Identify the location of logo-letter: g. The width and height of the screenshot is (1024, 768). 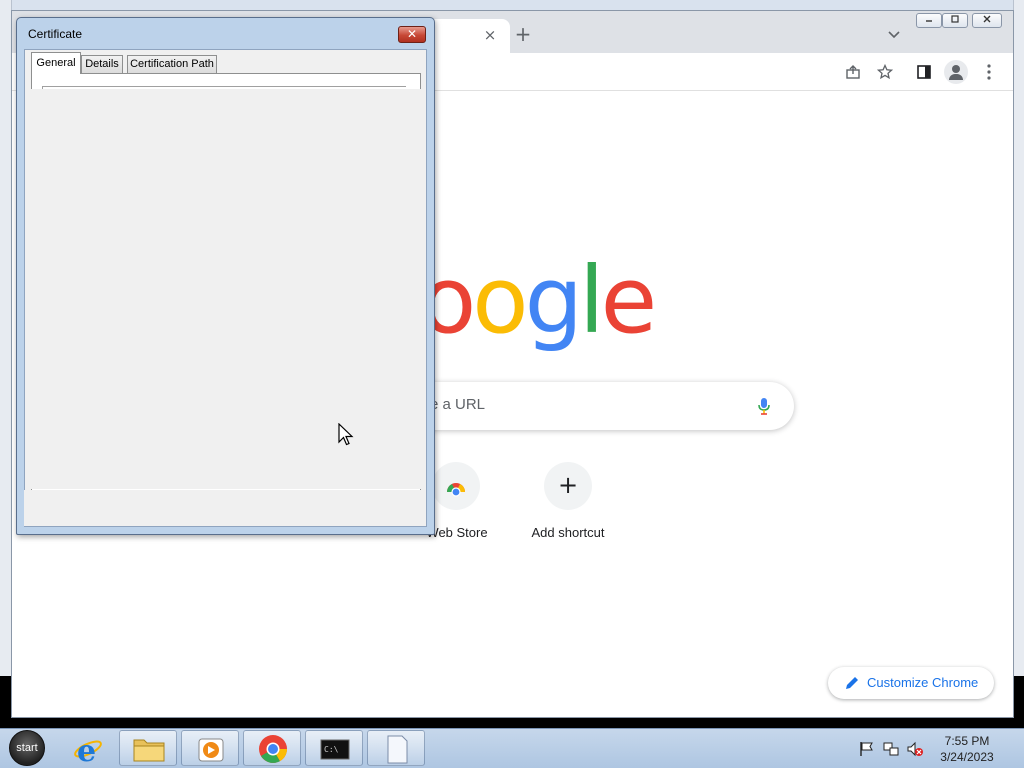
(553, 300).